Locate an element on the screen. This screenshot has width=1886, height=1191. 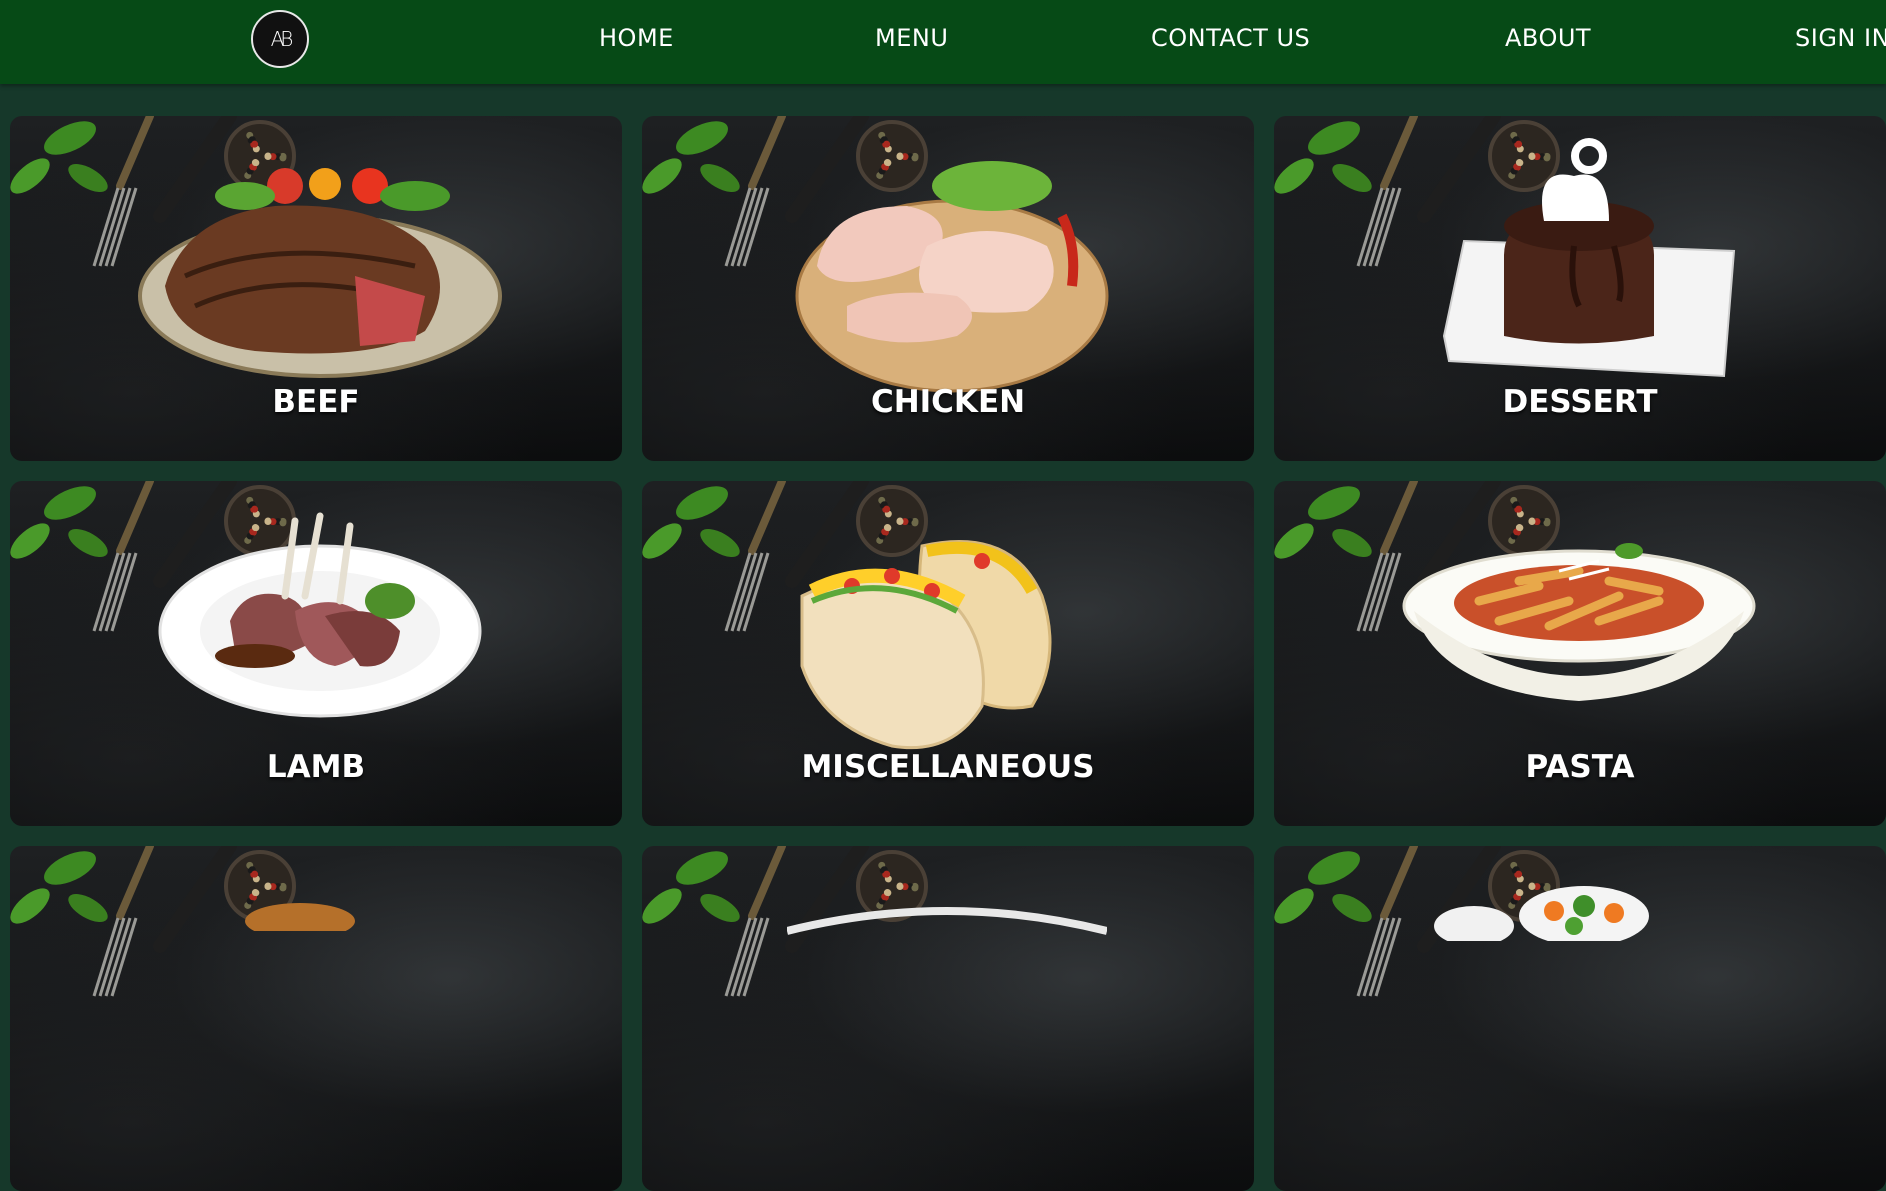
tacos-icon is located at coordinates (926, 645).